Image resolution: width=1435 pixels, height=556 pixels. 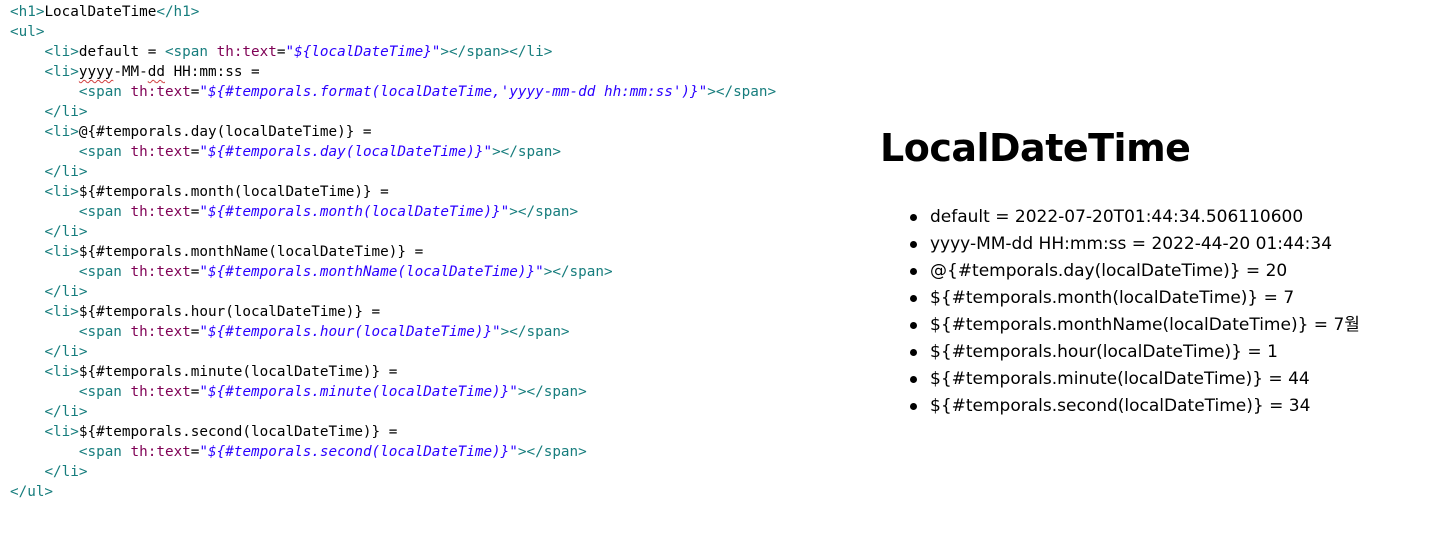 What do you see at coordinates (156, 72) in the screenshot?
I see `code-token: dd` at bounding box center [156, 72].